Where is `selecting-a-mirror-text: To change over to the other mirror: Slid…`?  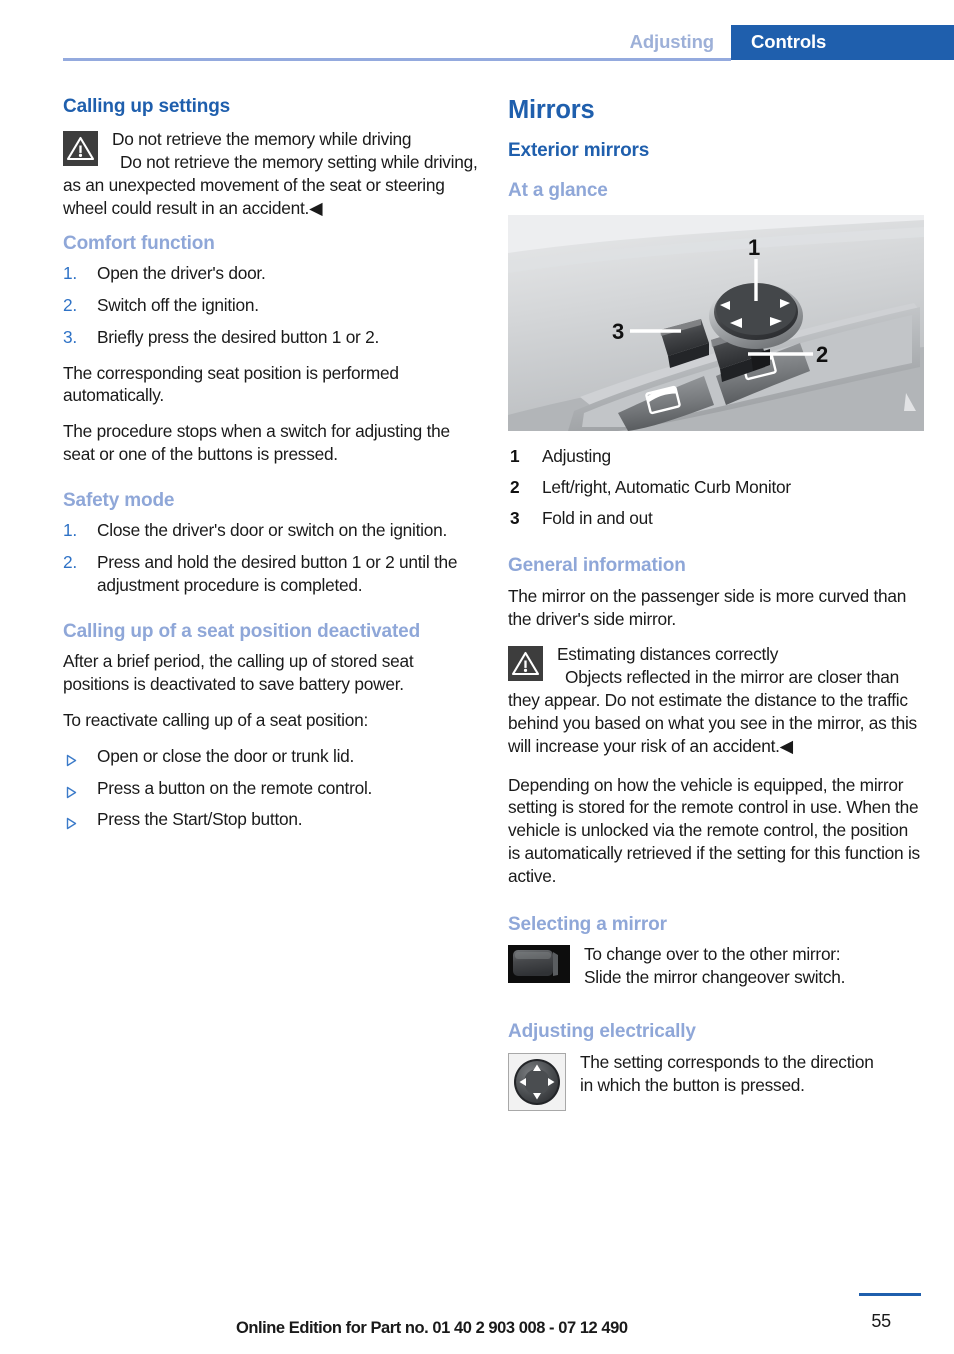 selecting-a-mirror-text: To change over to the other mirror: Slid… is located at coordinates (754, 966).